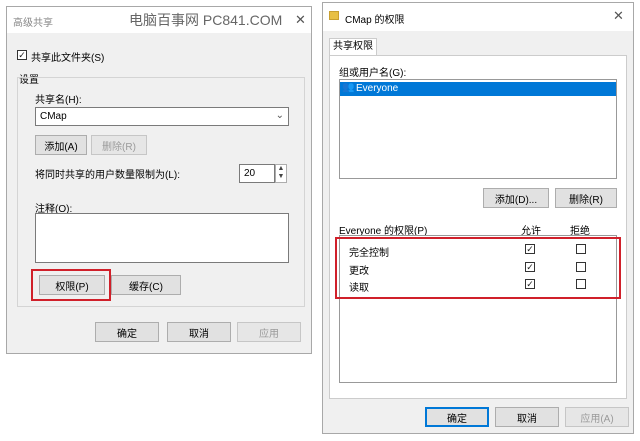 The width and height of the screenshot is (640, 441). What do you see at coordinates (206, 20) in the screenshot?
I see `watermark-text: 电脑百事网 PC841.COM` at bounding box center [206, 20].